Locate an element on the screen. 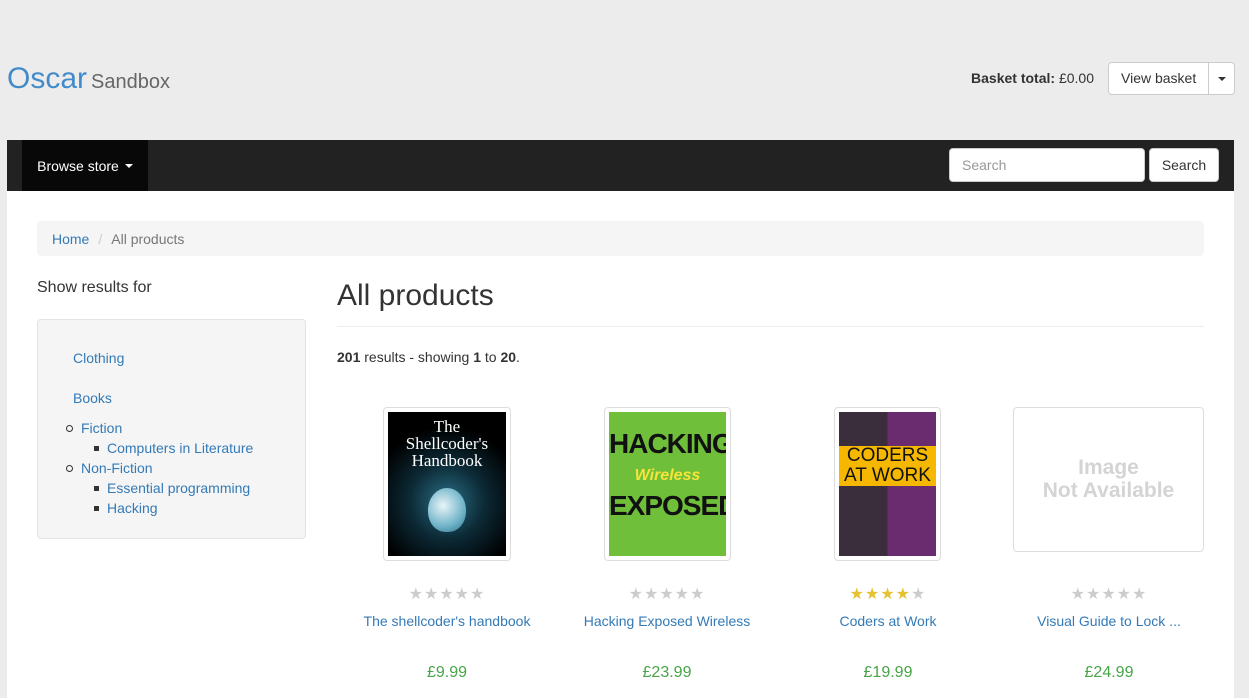 This screenshot has width=1249, height=698. results-to-text: to is located at coordinates (490, 357).